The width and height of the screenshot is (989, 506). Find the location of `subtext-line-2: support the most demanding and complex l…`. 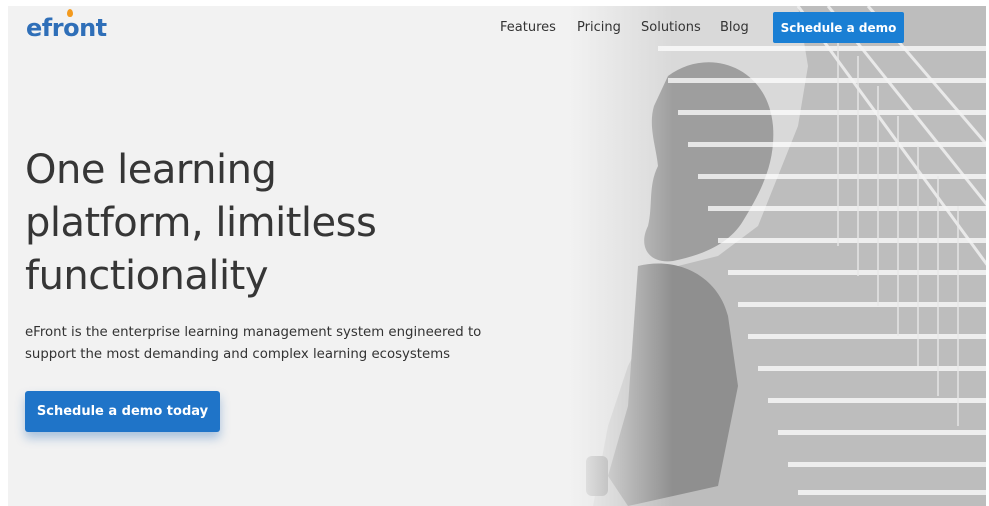

subtext-line-2: support the most demanding and complex l… is located at coordinates (238, 354).